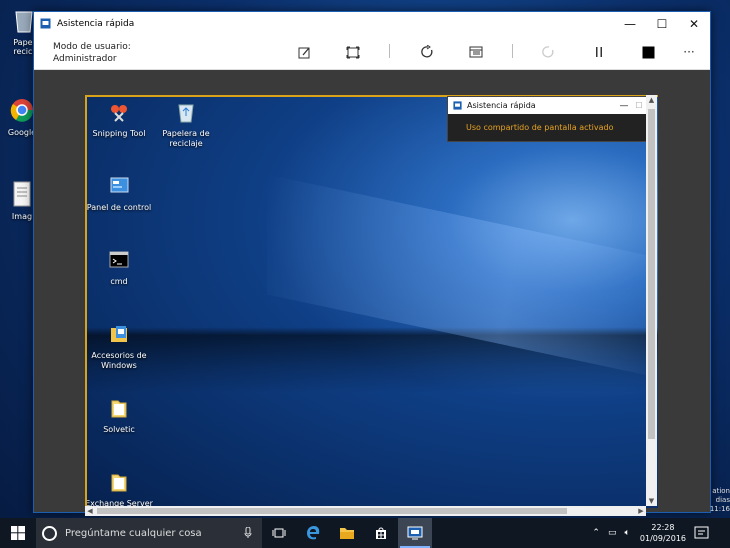 The height and width of the screenshot is (548, 730). What do you see at coordinates (119, 113) in the screenshot?
I see `snipping-tool-icon` at bounding box center [119, 113].